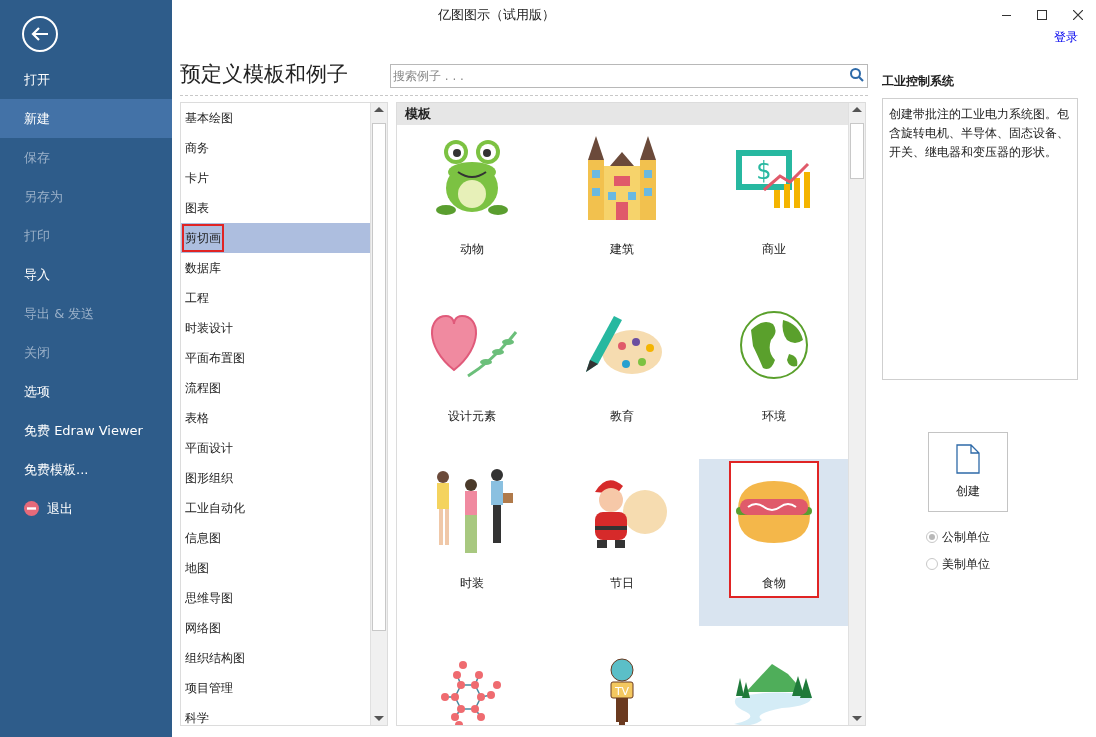 The height and width of the screenshot is (737, 1096). I want to click on category-item: 图形组织, so click(275, 478).